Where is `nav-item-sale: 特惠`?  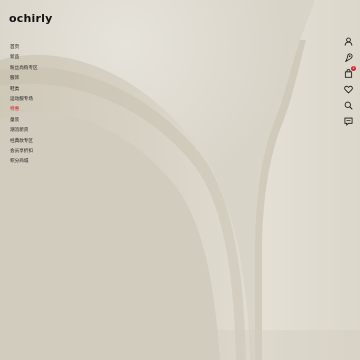
nav-item-sale: 特惠 is located at coordinates (24, 110).